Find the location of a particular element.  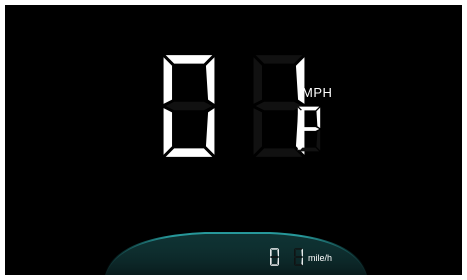

bottom-arc-glow is located at coordinates (236, 253).